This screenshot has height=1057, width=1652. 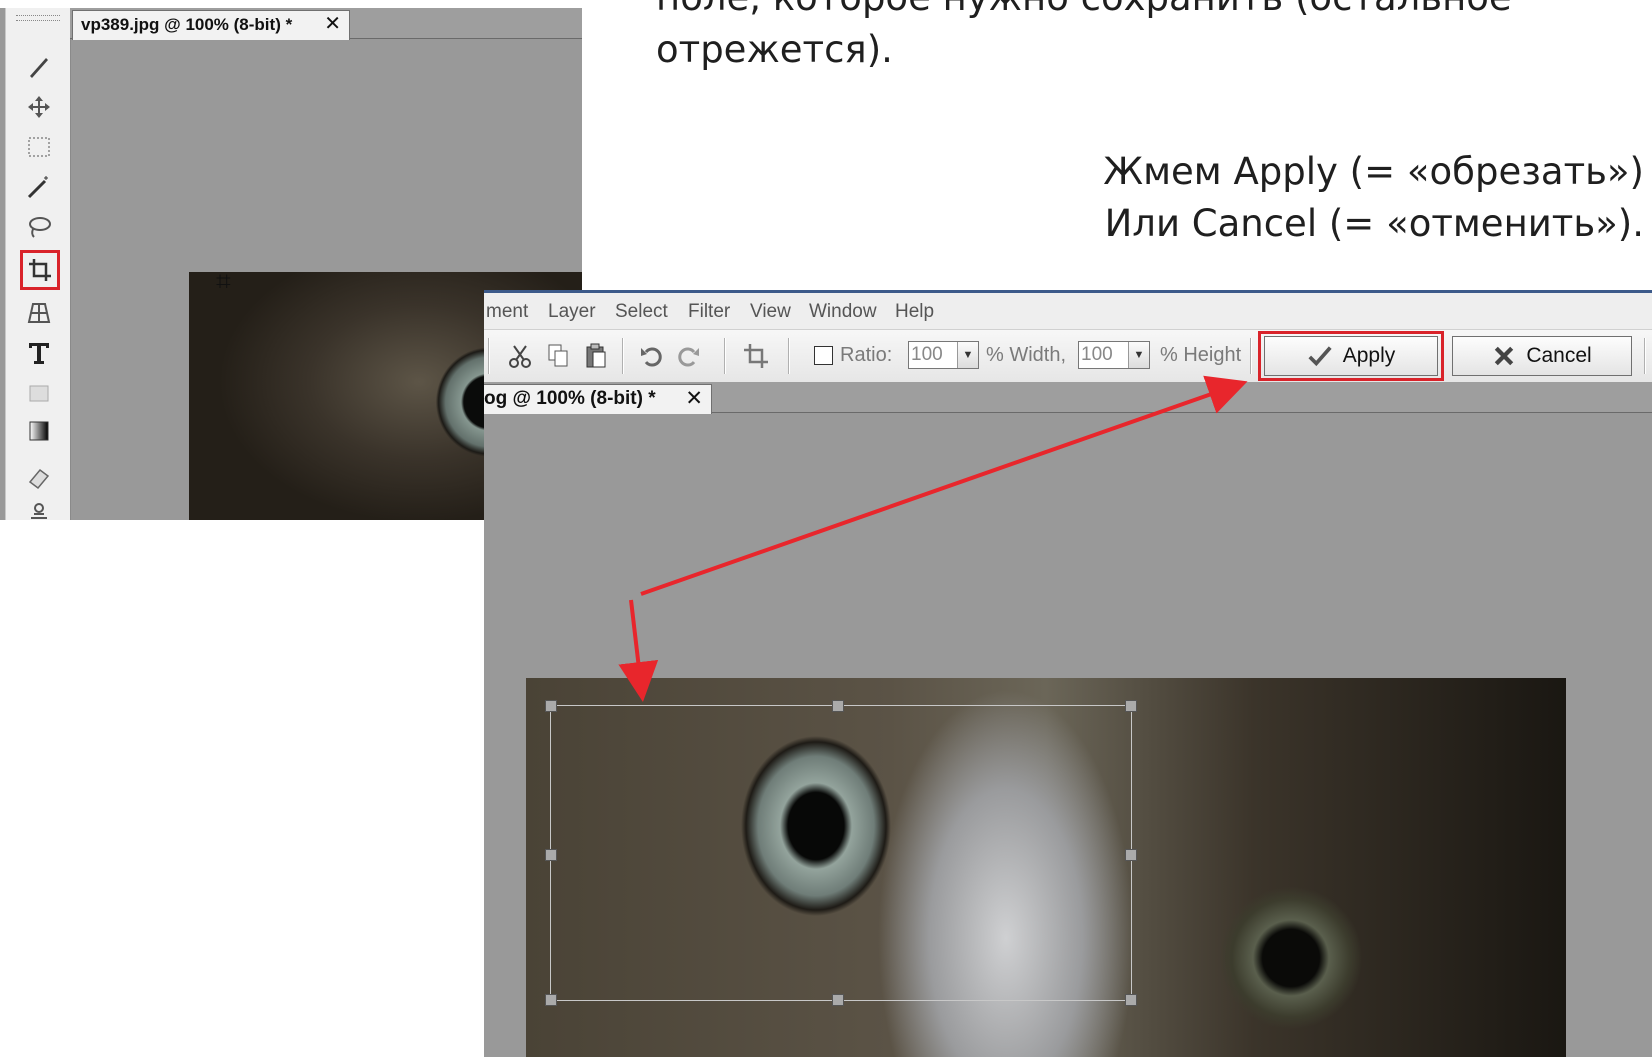 I want to click on menu-item-view: View, so click(x=770, y=312).